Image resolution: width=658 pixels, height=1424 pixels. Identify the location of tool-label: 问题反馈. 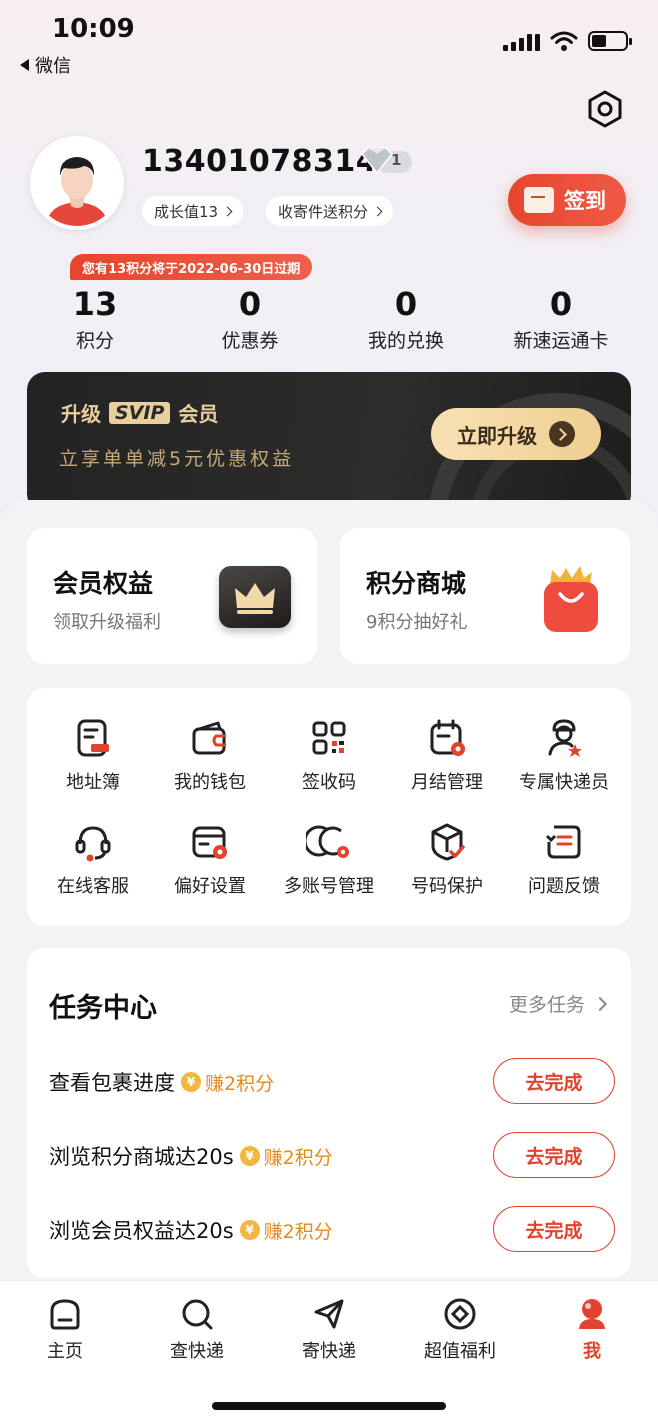
(564, 886).